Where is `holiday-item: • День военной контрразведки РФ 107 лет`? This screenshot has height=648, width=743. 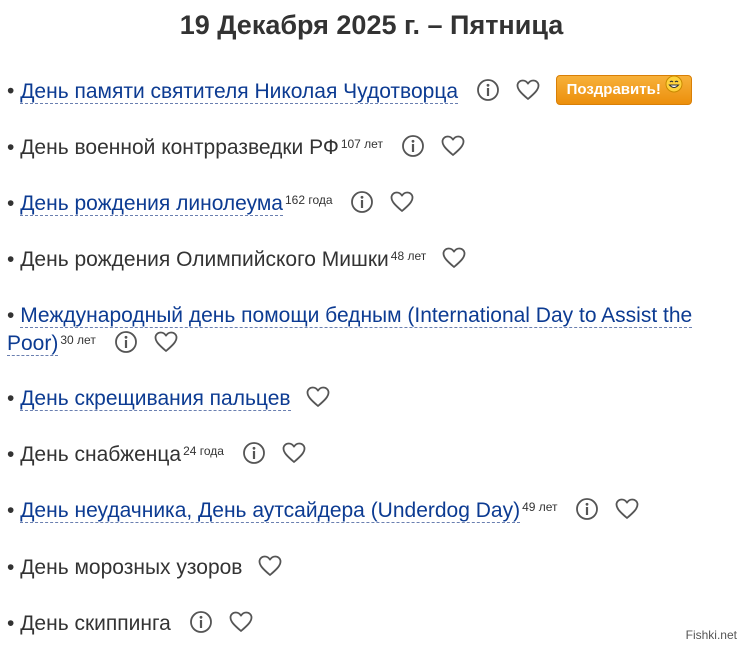 holiday-item: • День военной контрразведки РФ 107 лет is located at coordinates (236, 148).